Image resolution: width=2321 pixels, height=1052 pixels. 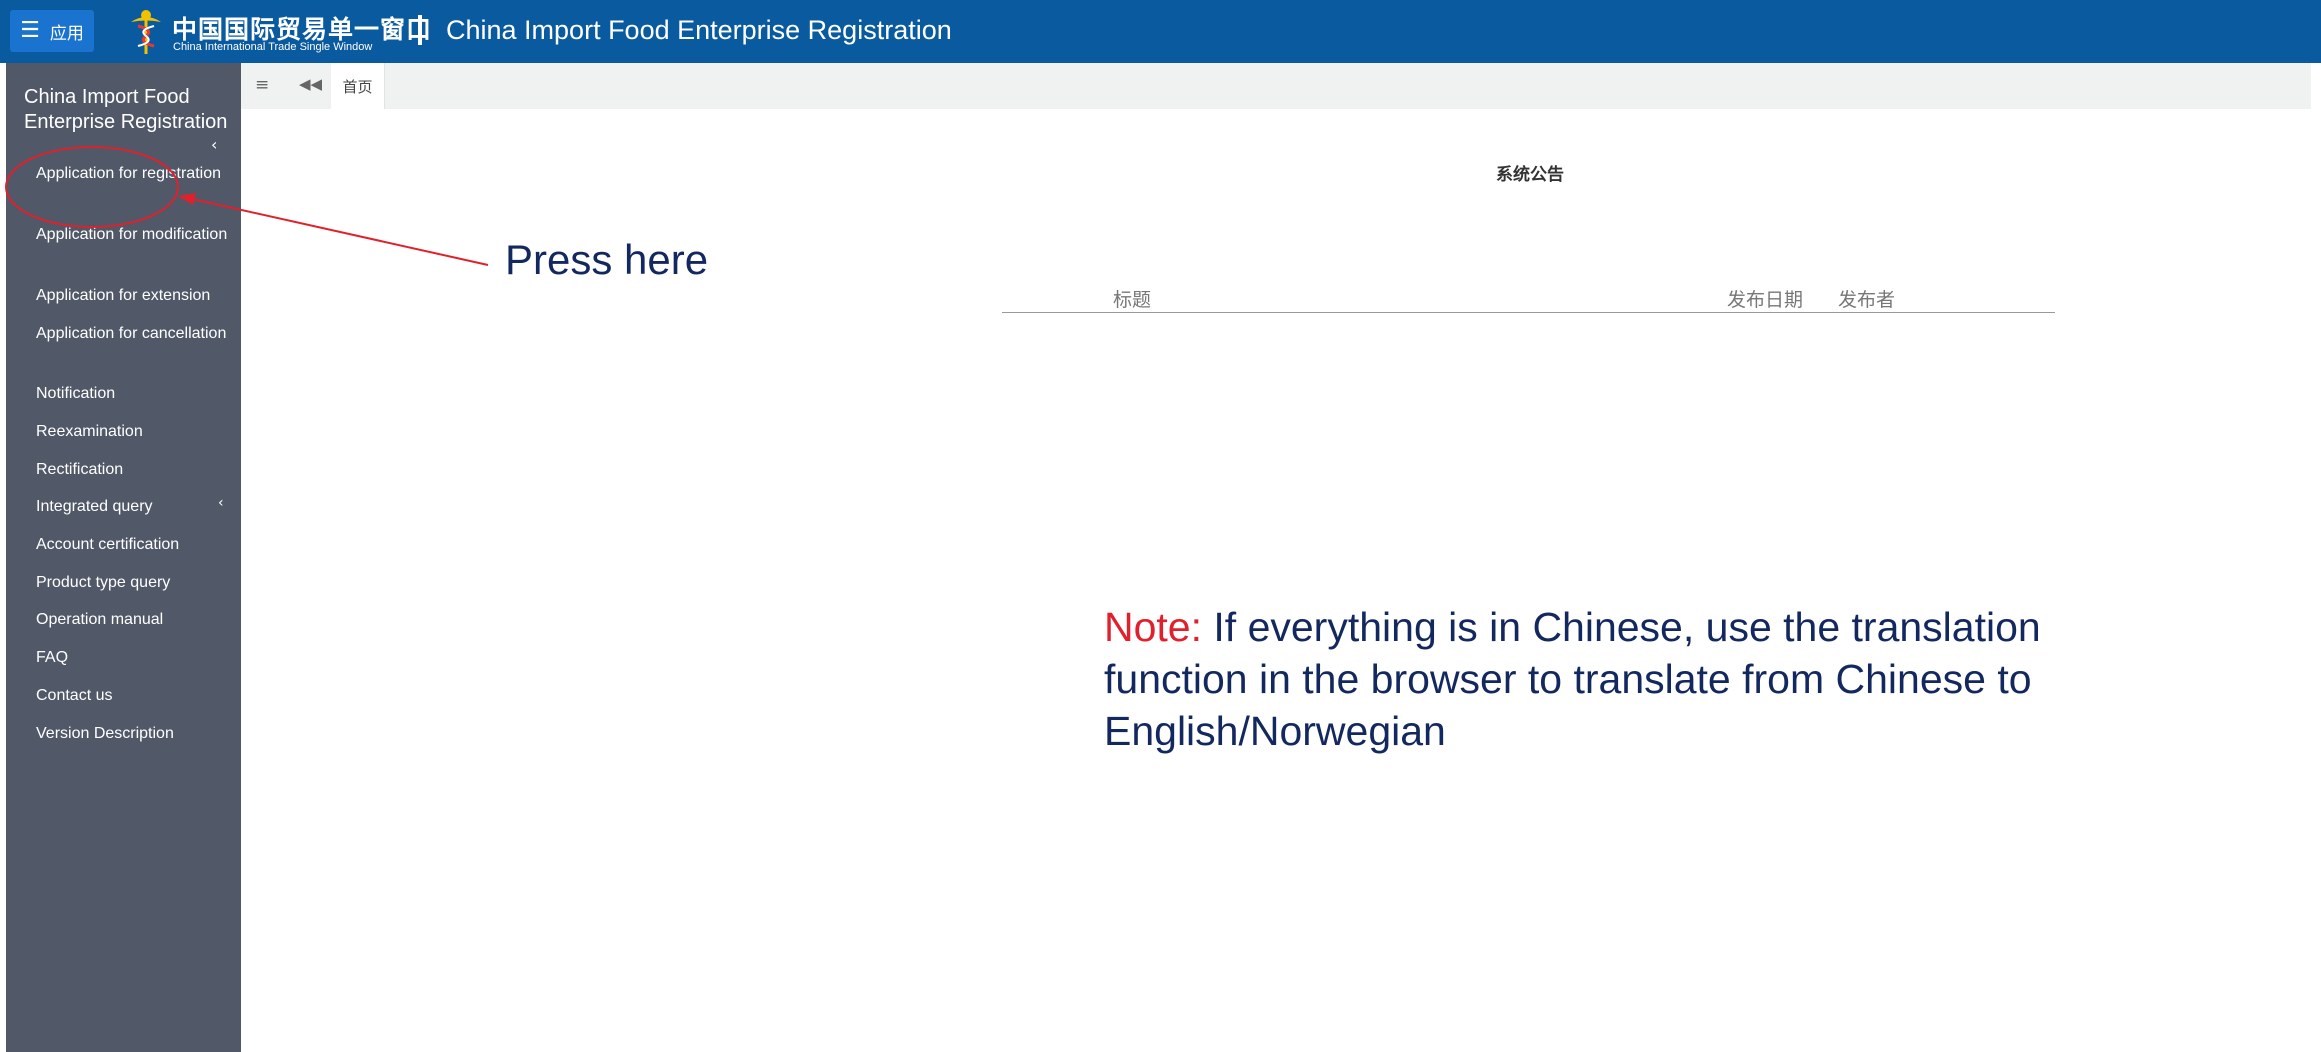 What do you see at coordinates (136, 545) in the screenshot?
I see `sidebar-item-account-certification: Account certification` at bounding box center [136, 545].